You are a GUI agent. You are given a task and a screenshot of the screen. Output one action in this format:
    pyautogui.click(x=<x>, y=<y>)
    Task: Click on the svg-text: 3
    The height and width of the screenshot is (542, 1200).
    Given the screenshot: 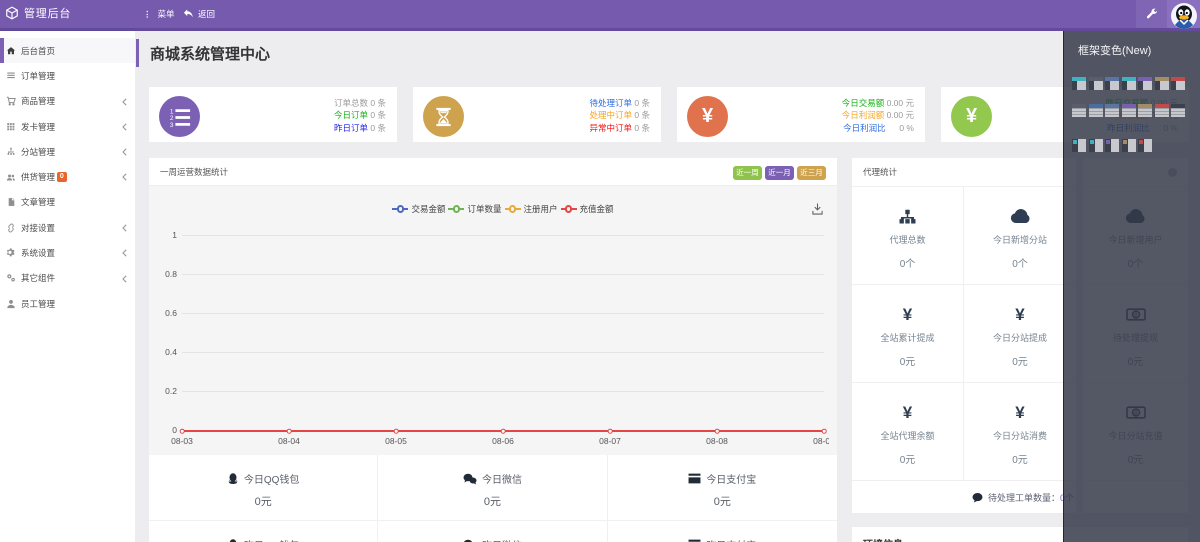 What is the action you would take?
    pyautogui.click(x=171, y=125)
    